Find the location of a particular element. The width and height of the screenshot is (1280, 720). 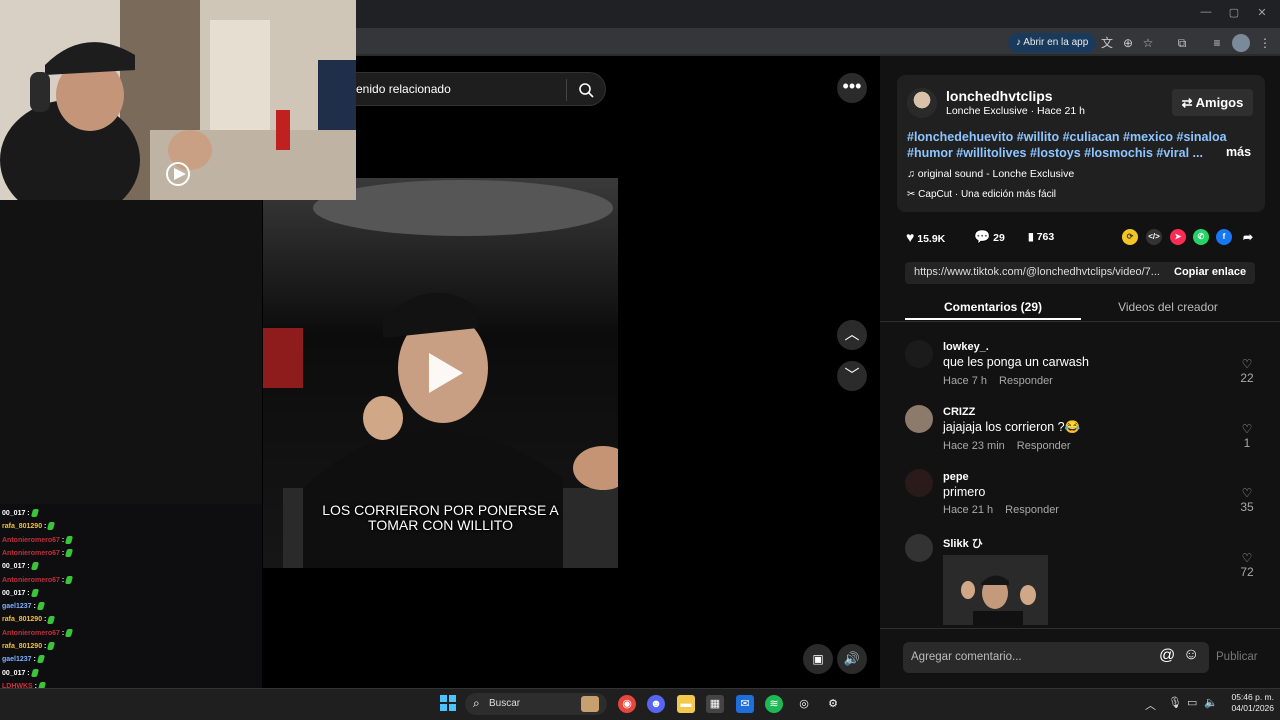

creator-avatar is located at coordinates (922, 103).